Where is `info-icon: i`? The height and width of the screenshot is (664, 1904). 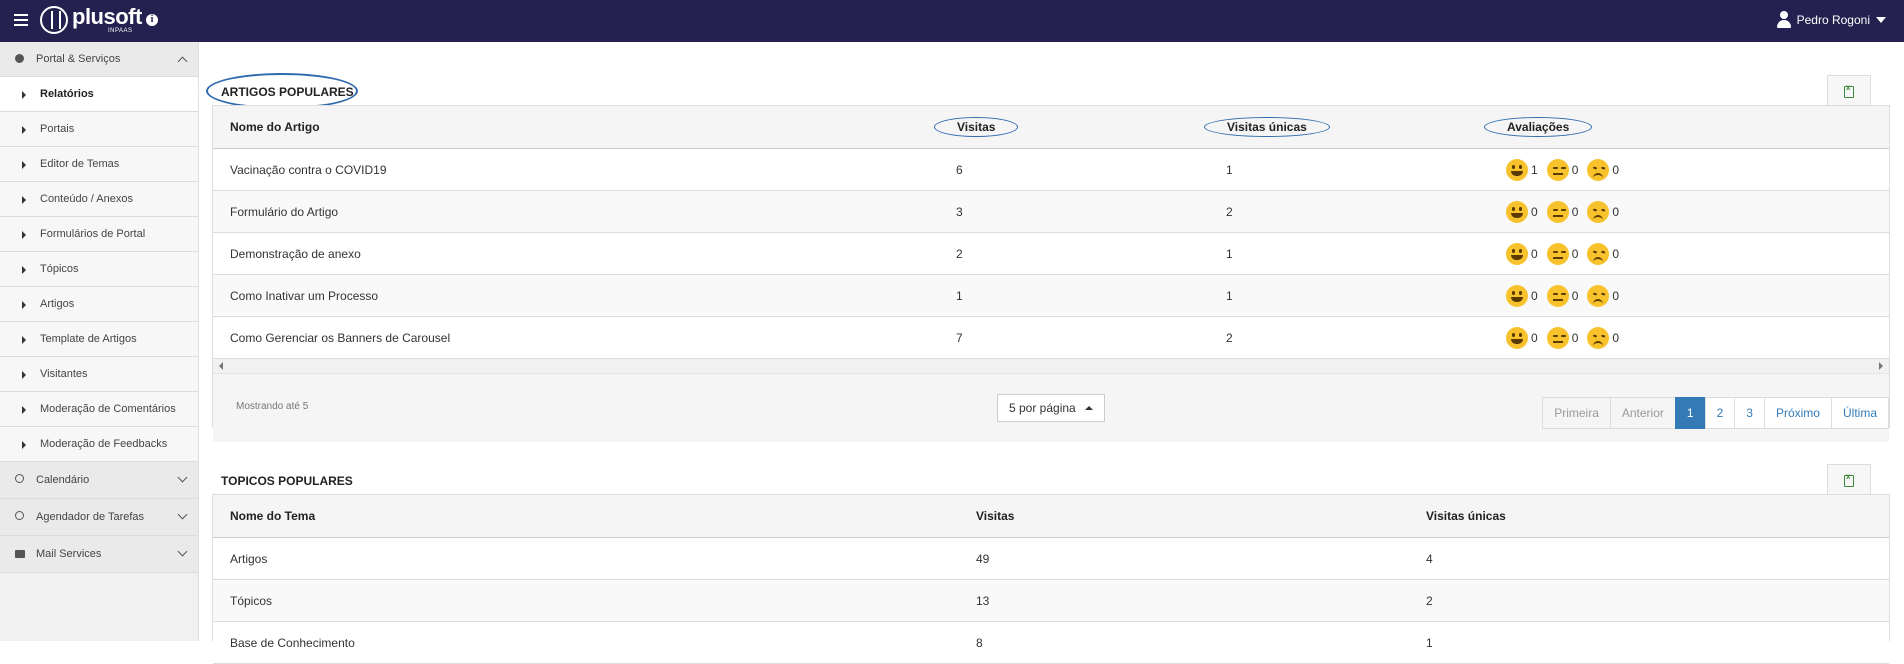
info-icon: i is located at coordinates (152, 20).